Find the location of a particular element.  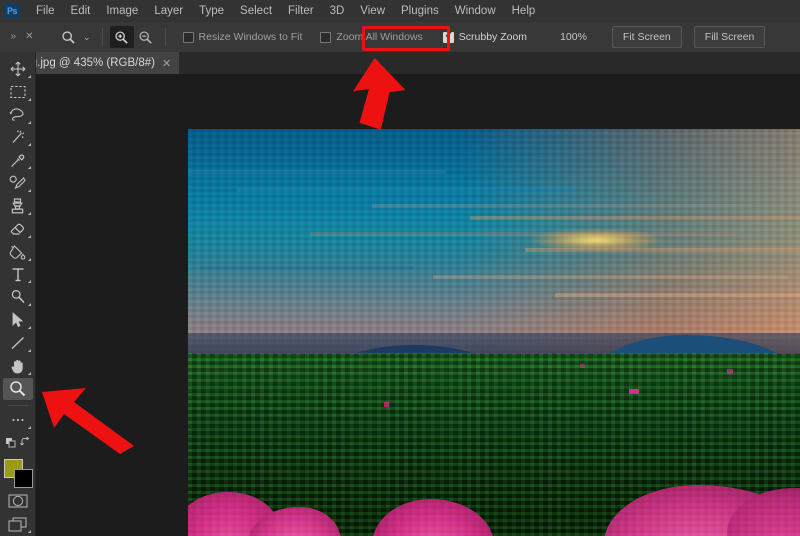

fill-screen-button: Fill Screen is located at coordinates (729, 37).